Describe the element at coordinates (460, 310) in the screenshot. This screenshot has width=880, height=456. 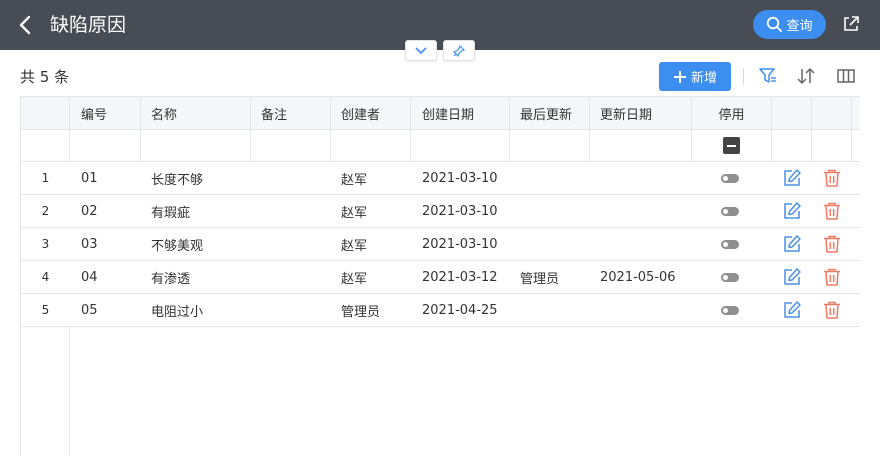
I see `cell-created-date: 2021-04-25` at that location.